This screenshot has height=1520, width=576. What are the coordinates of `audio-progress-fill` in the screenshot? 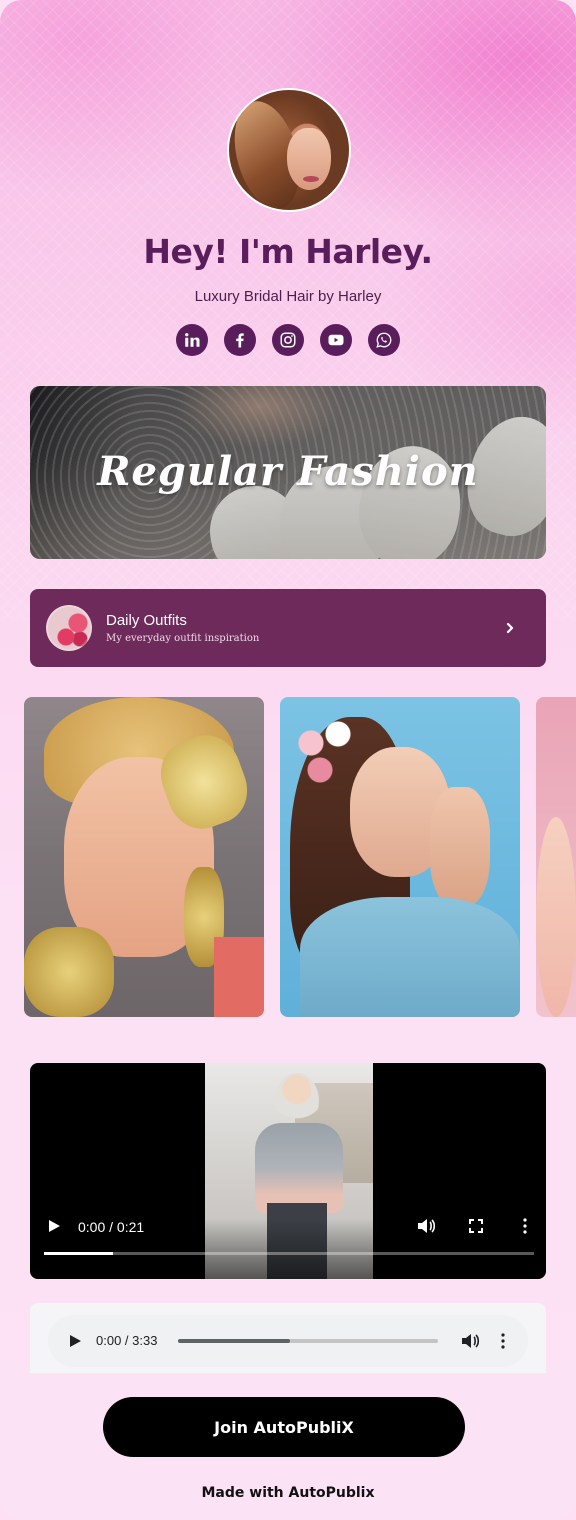 It's located at (234, 1341).